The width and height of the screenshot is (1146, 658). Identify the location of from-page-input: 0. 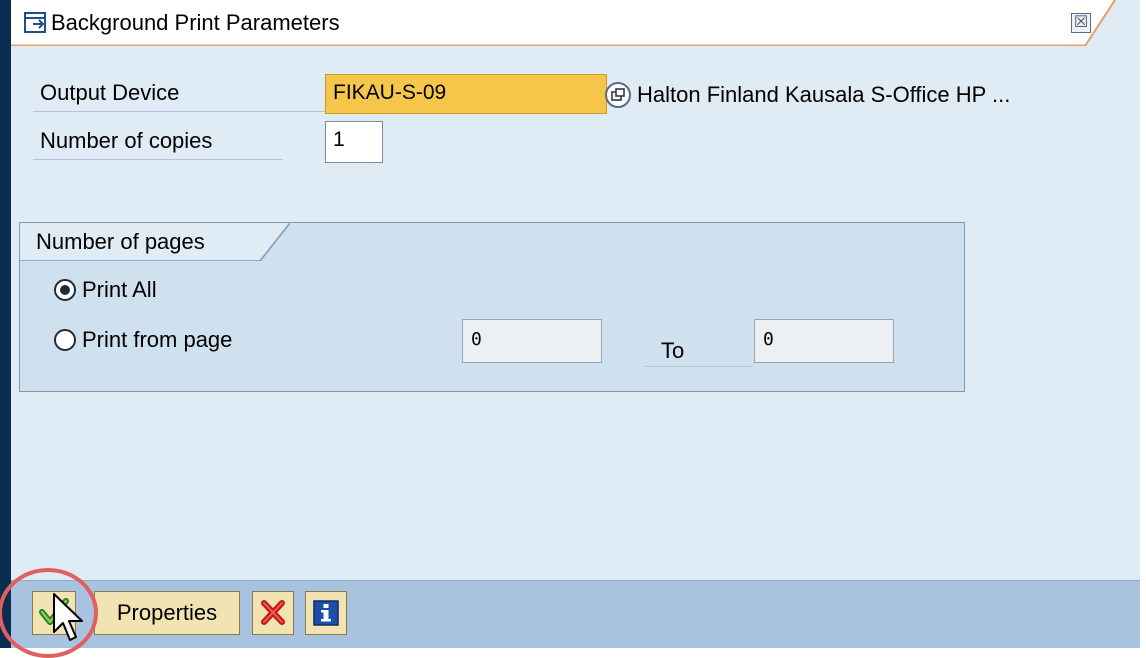
(532, 341).